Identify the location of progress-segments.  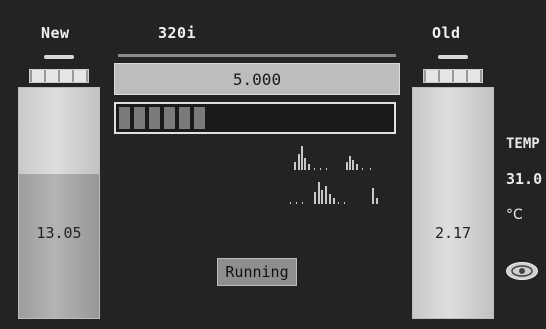
(255, 118).